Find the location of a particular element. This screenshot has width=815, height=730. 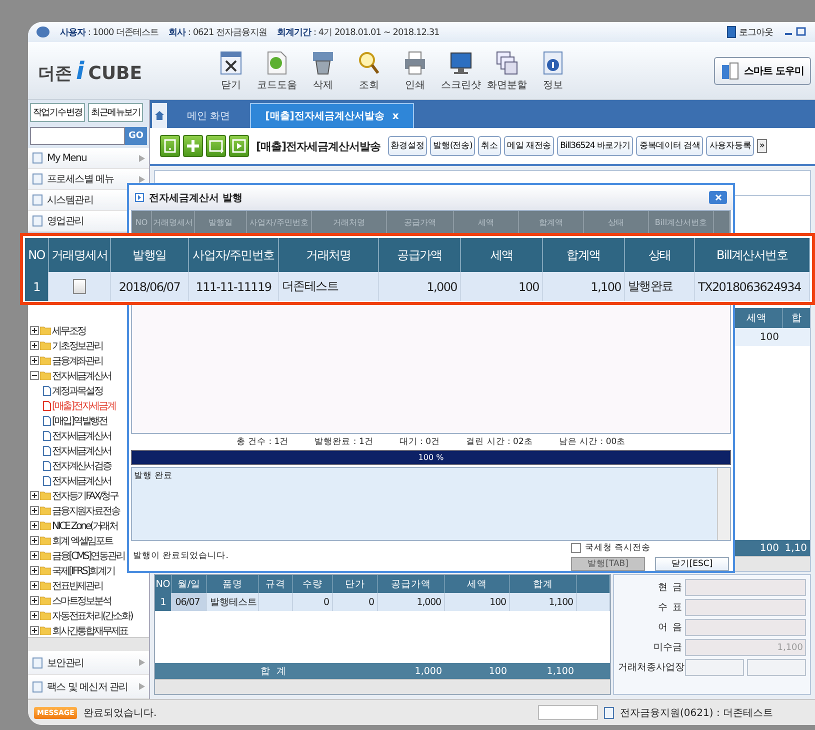

tree-item: 국제[IFRS]회계기 is located at coordinates (83, 571).